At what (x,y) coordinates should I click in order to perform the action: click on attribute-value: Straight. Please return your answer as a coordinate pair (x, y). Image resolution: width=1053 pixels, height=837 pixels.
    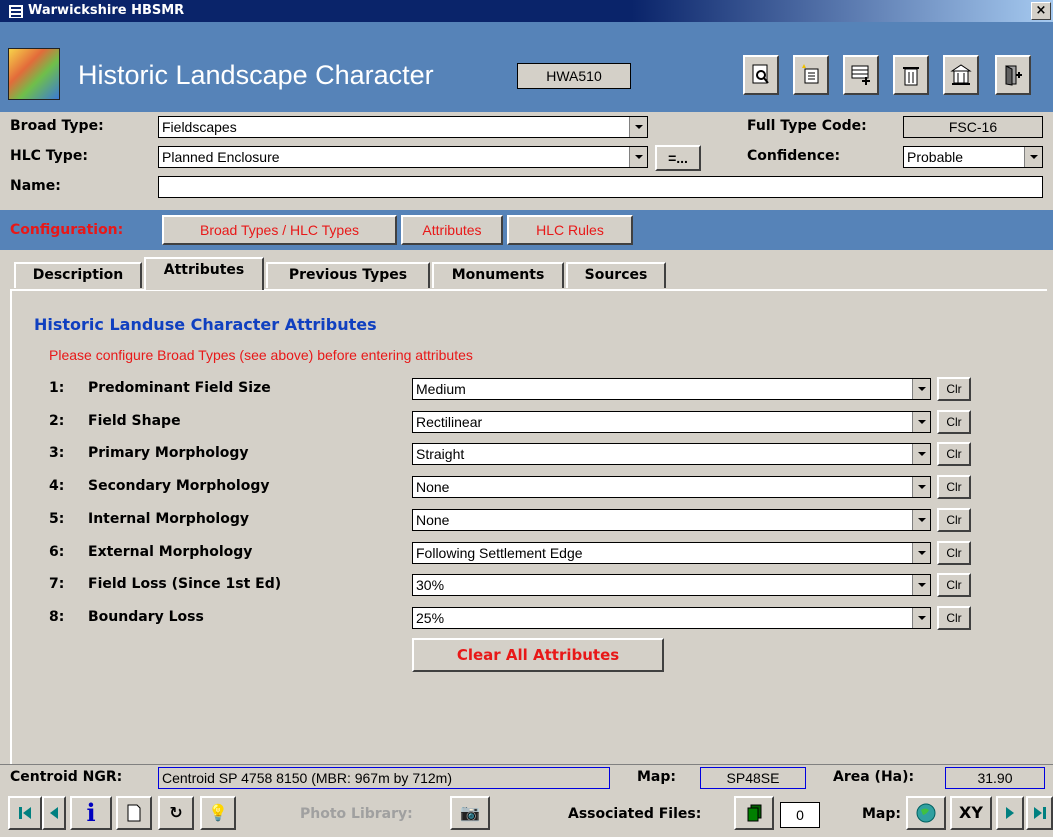
    Looking at the image, I should click on (440, 454).